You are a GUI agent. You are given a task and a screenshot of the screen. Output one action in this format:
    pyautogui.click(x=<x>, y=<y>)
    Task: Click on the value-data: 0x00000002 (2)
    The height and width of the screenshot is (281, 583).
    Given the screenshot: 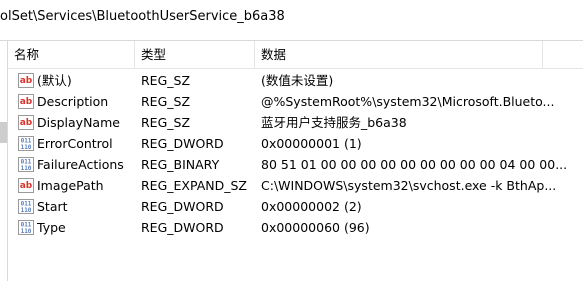 What is the action you would take?
    pyautogui.click(x=311, y=206)
    